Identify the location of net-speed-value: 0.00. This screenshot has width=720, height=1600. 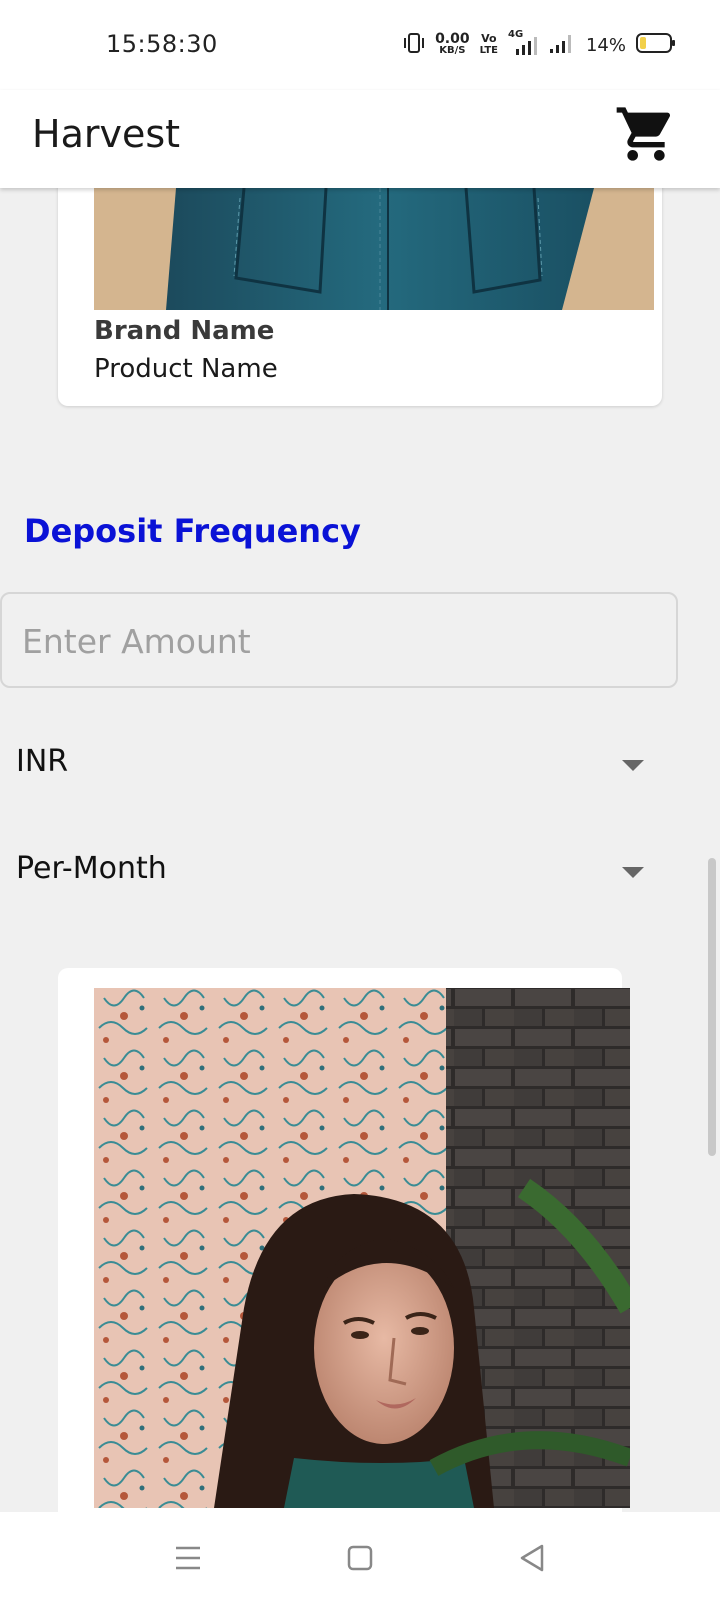
(452, 39).